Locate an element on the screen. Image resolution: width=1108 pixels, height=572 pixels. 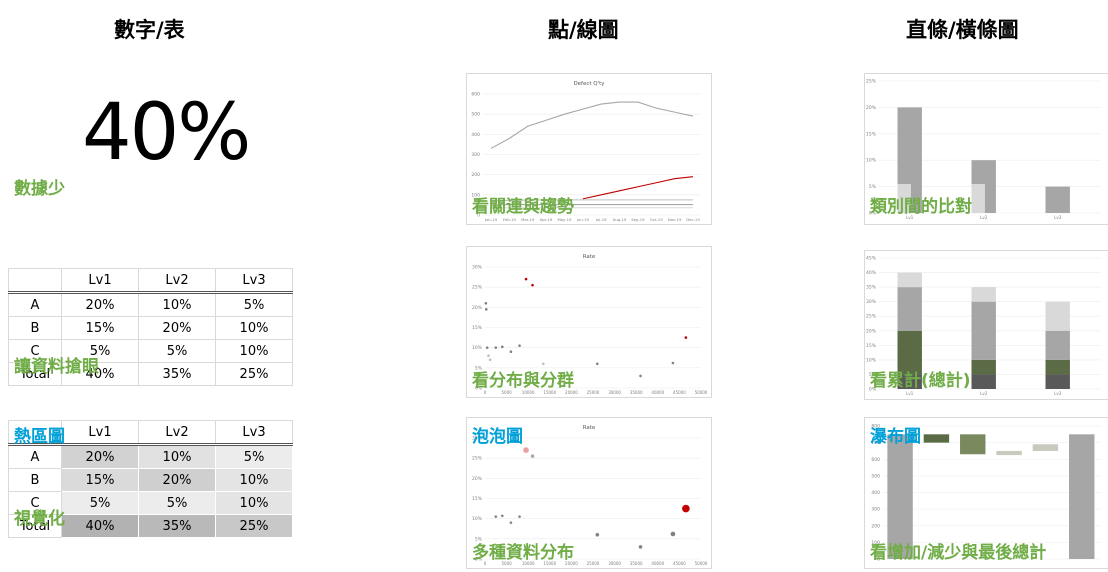
row-label: A is located at coordinates (35, 304).